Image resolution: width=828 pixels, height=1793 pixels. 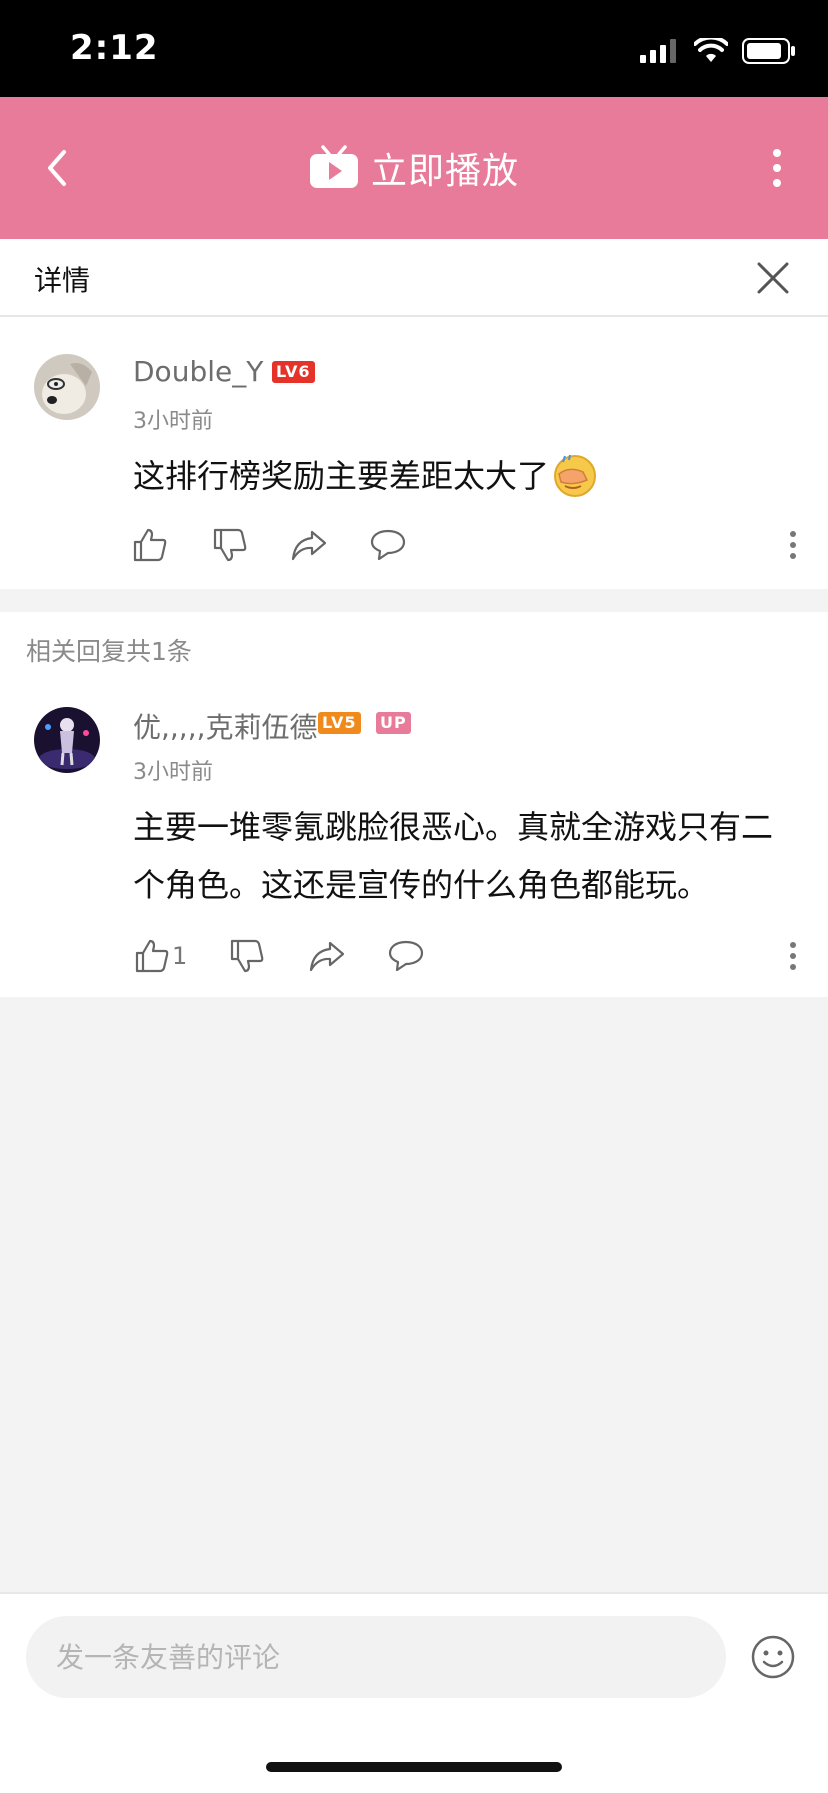 I want to click on comment-more-button, so click(x=793, y=545).